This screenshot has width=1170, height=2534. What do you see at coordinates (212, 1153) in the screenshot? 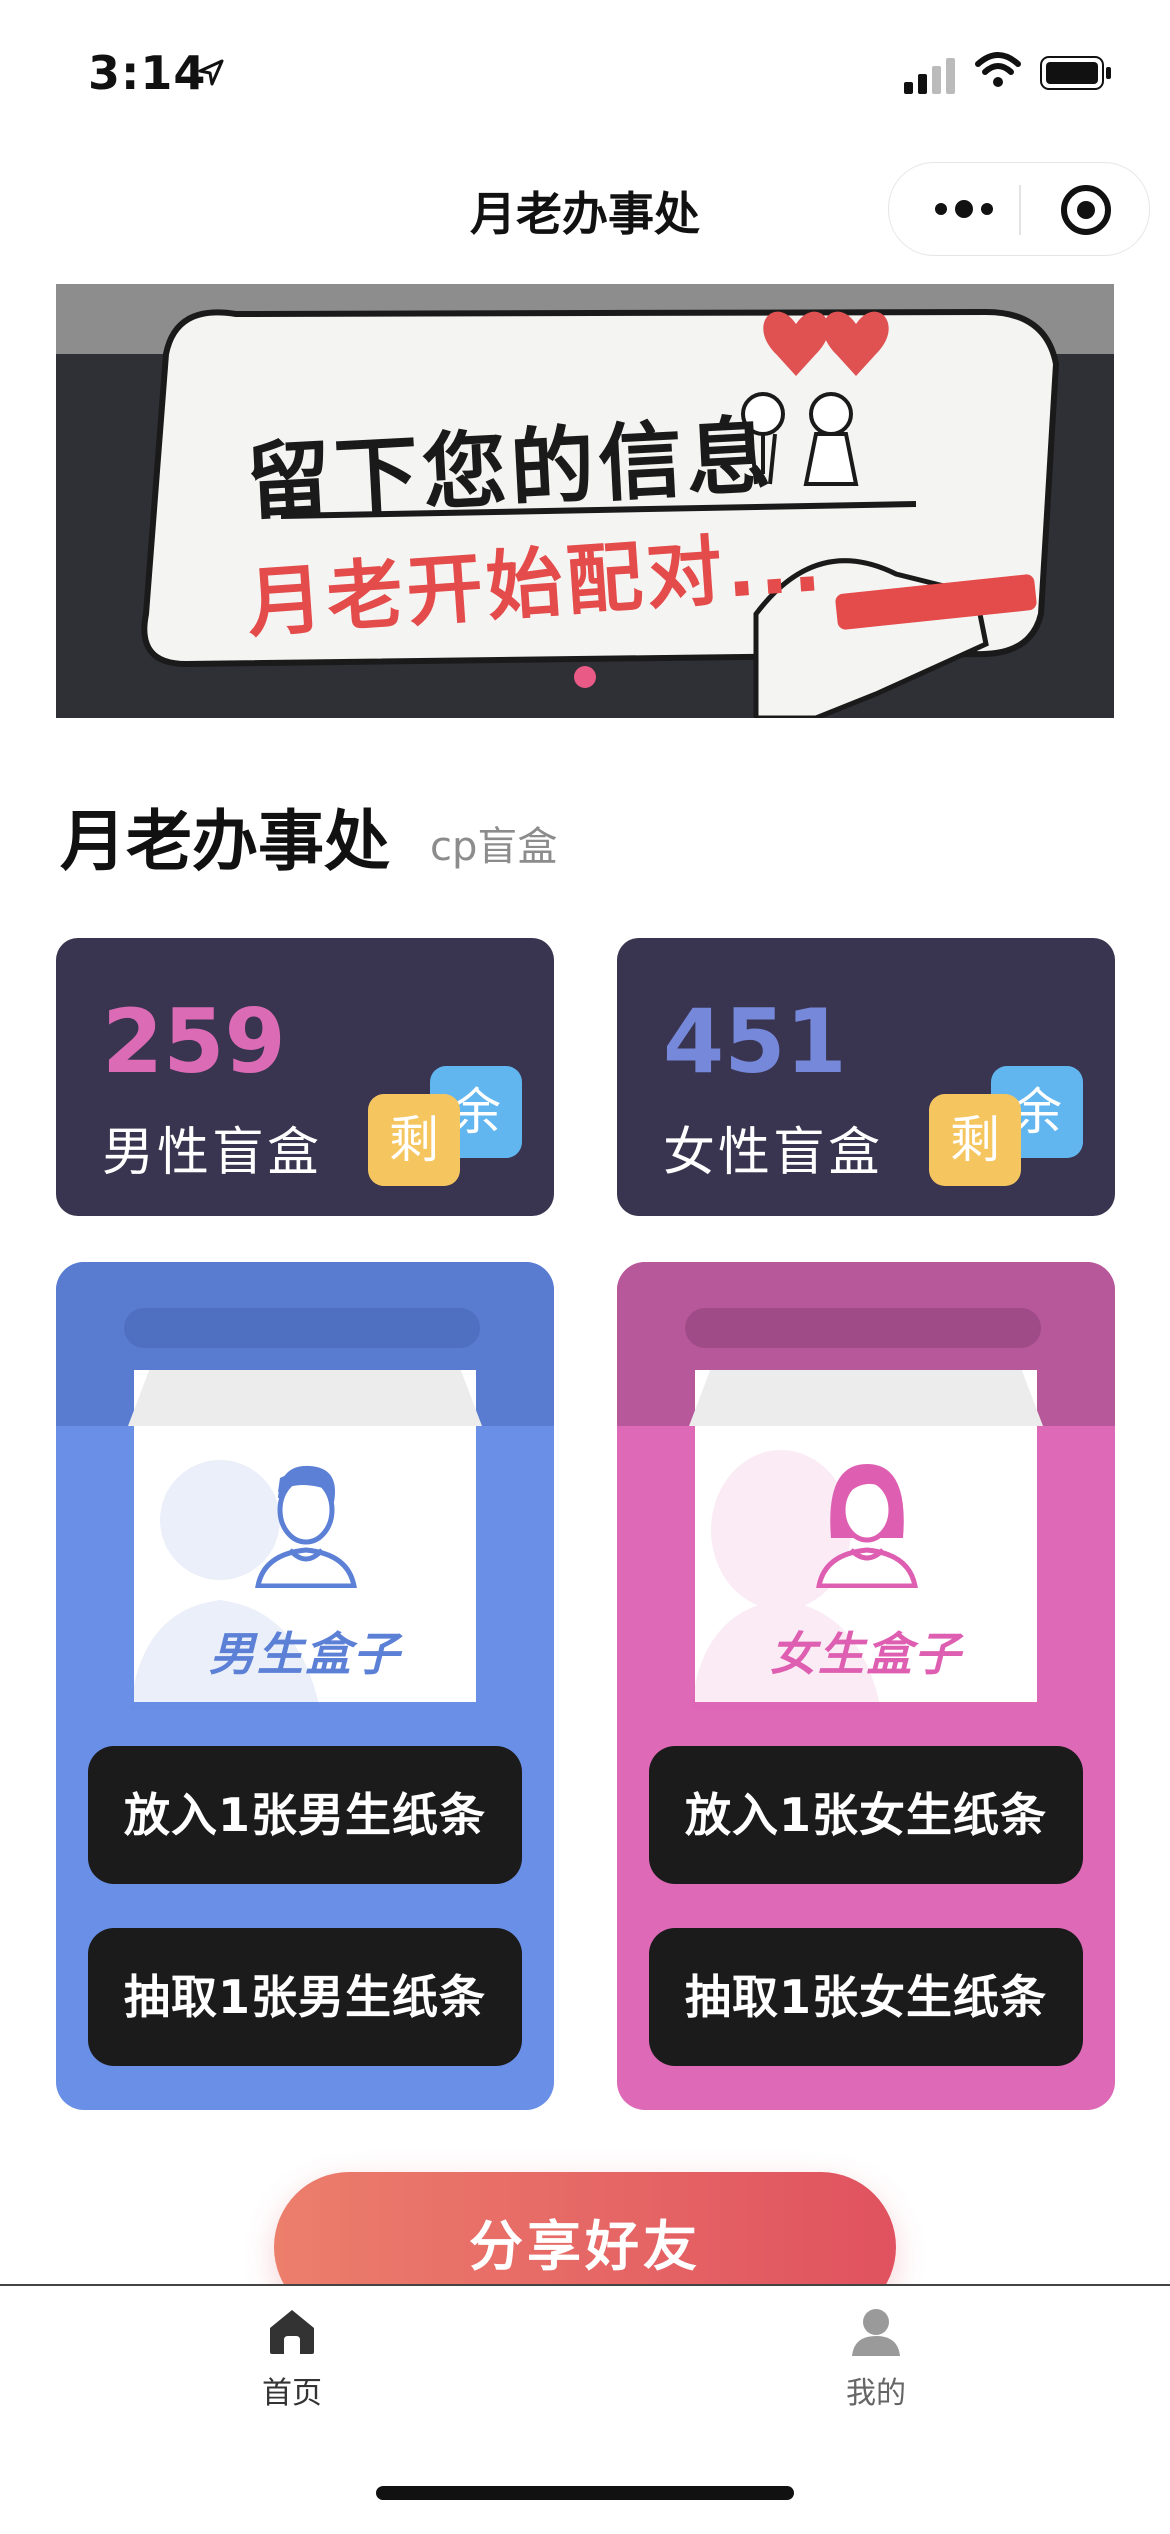
I see `male-box-label: 男性盲盒` at bounding box center [212, 1153].